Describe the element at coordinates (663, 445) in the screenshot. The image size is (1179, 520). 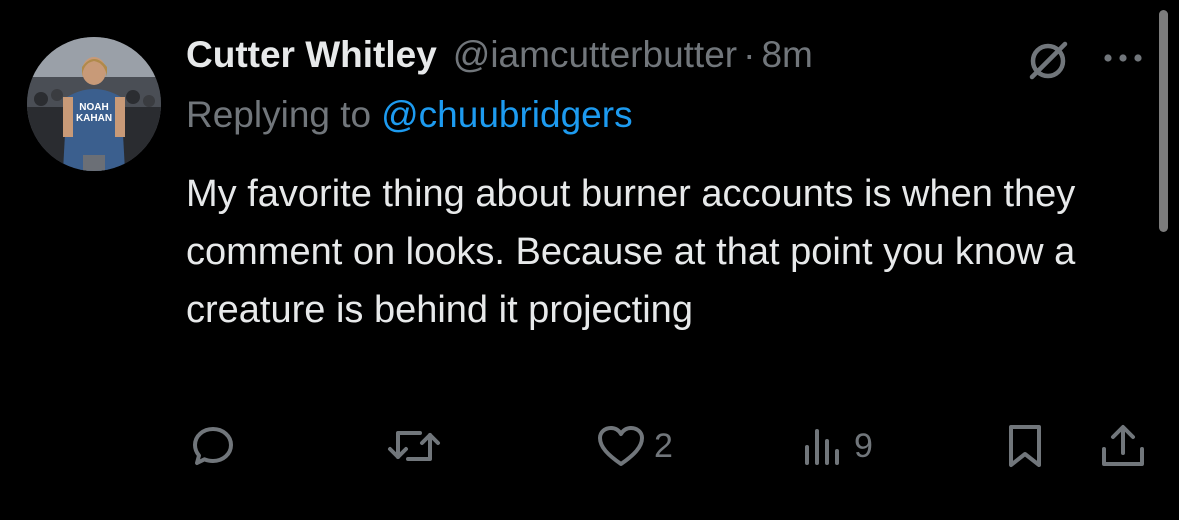
I see `like-count: 2` at that location.